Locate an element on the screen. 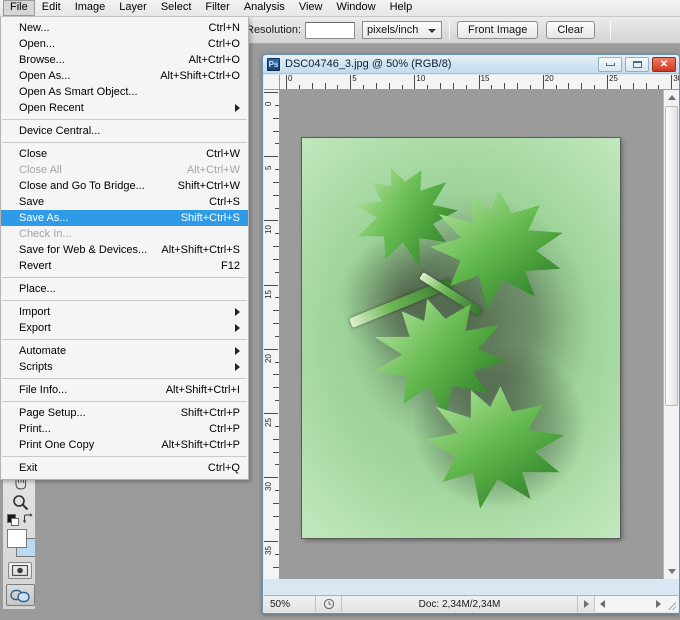  file-menu-item-print-one-copy: Print One Copy Alt+Shift+Ctrl+P is located at coordinates (124, 445).